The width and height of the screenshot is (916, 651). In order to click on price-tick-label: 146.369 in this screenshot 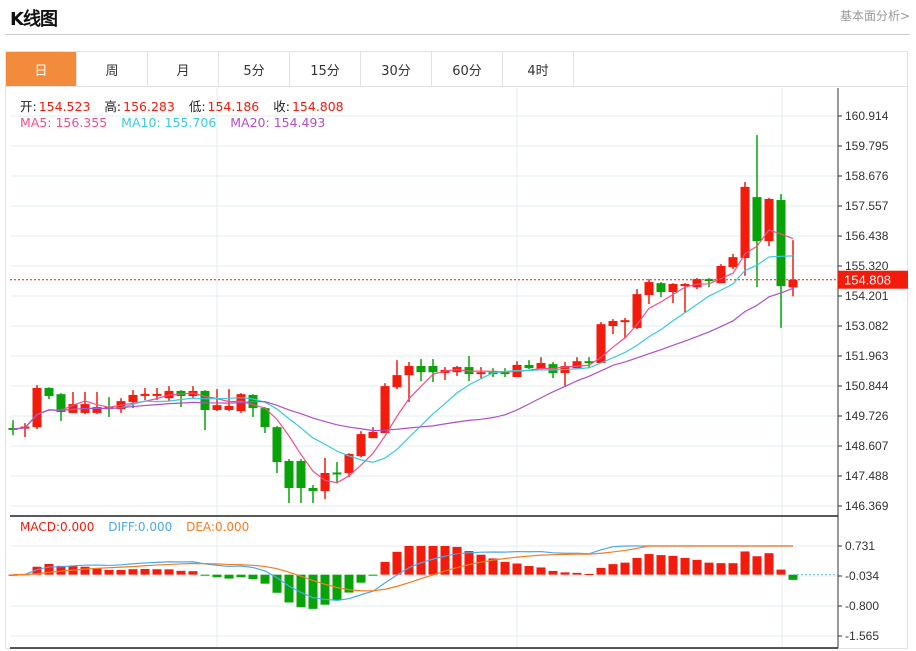, I will do `click(867, 506)`.